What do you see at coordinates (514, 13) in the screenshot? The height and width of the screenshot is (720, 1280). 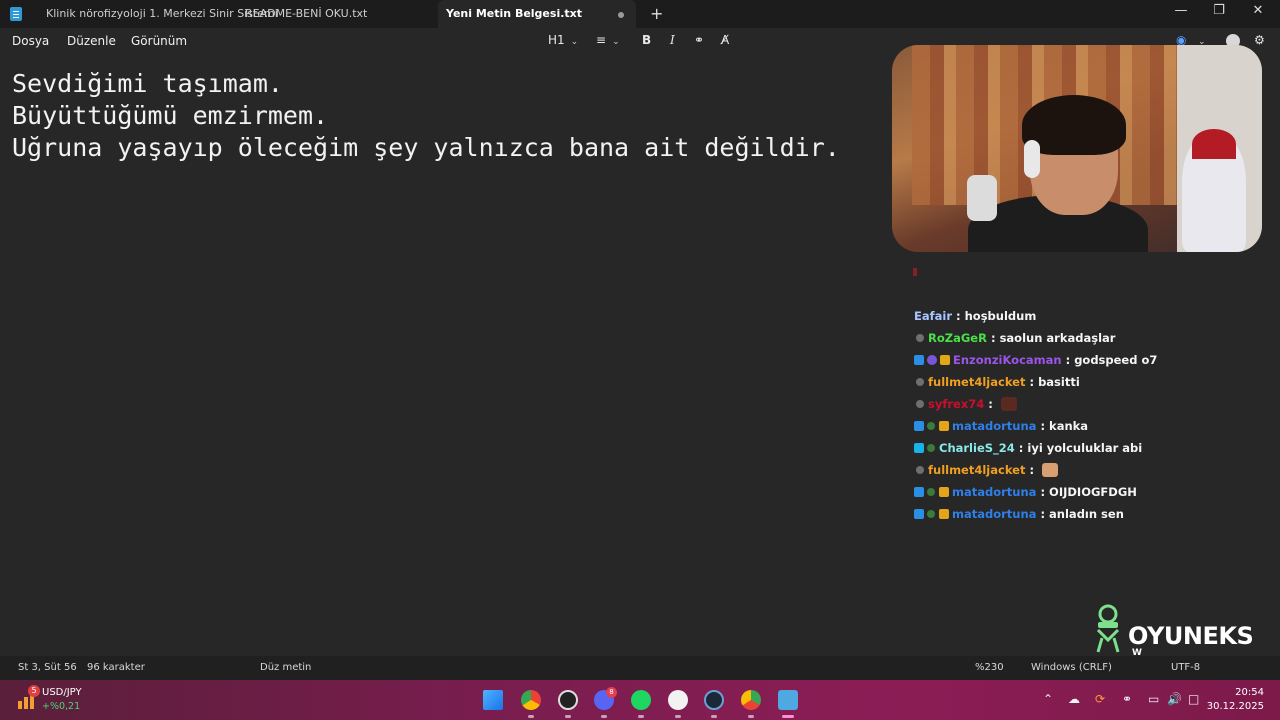 I see `tab-yeni-metin-belgesi-label: Yeni Metin Belgesi.txt` at bounding box center [514, 13].